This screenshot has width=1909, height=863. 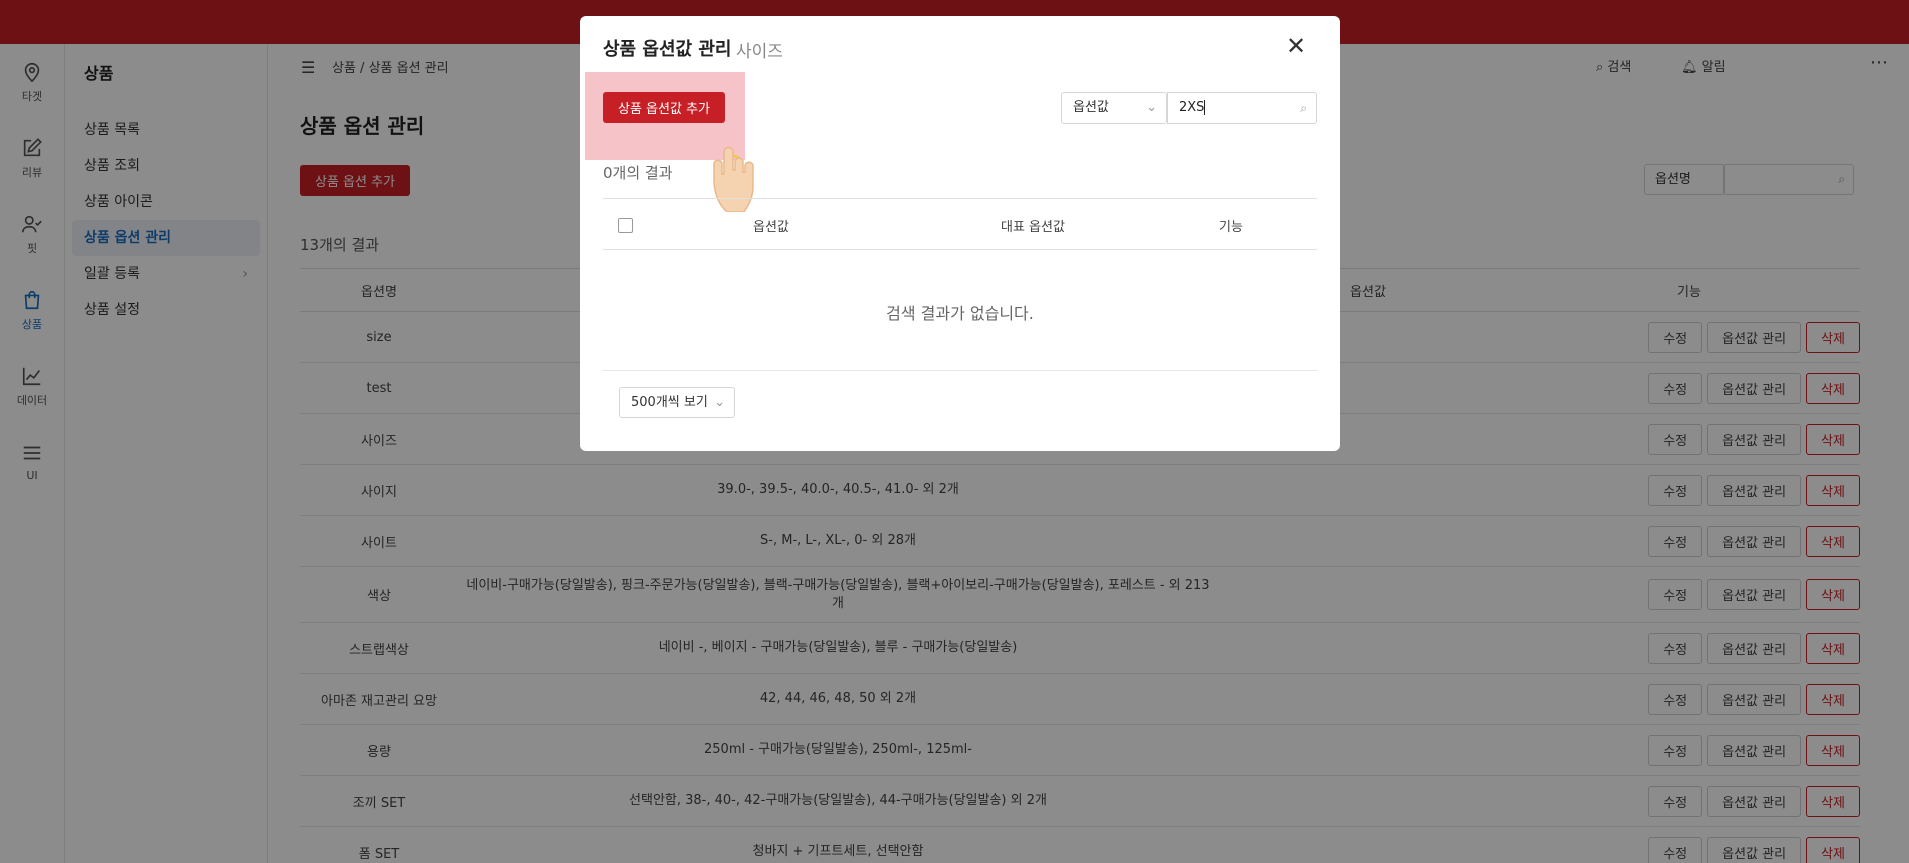 I want to click on search-input-value: 2XS, so click(x=1192, y=107).